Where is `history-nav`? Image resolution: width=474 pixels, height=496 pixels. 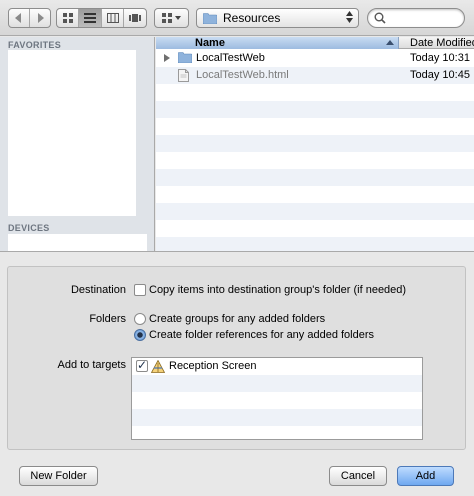 history-nav is located at coordinates (29, 18).